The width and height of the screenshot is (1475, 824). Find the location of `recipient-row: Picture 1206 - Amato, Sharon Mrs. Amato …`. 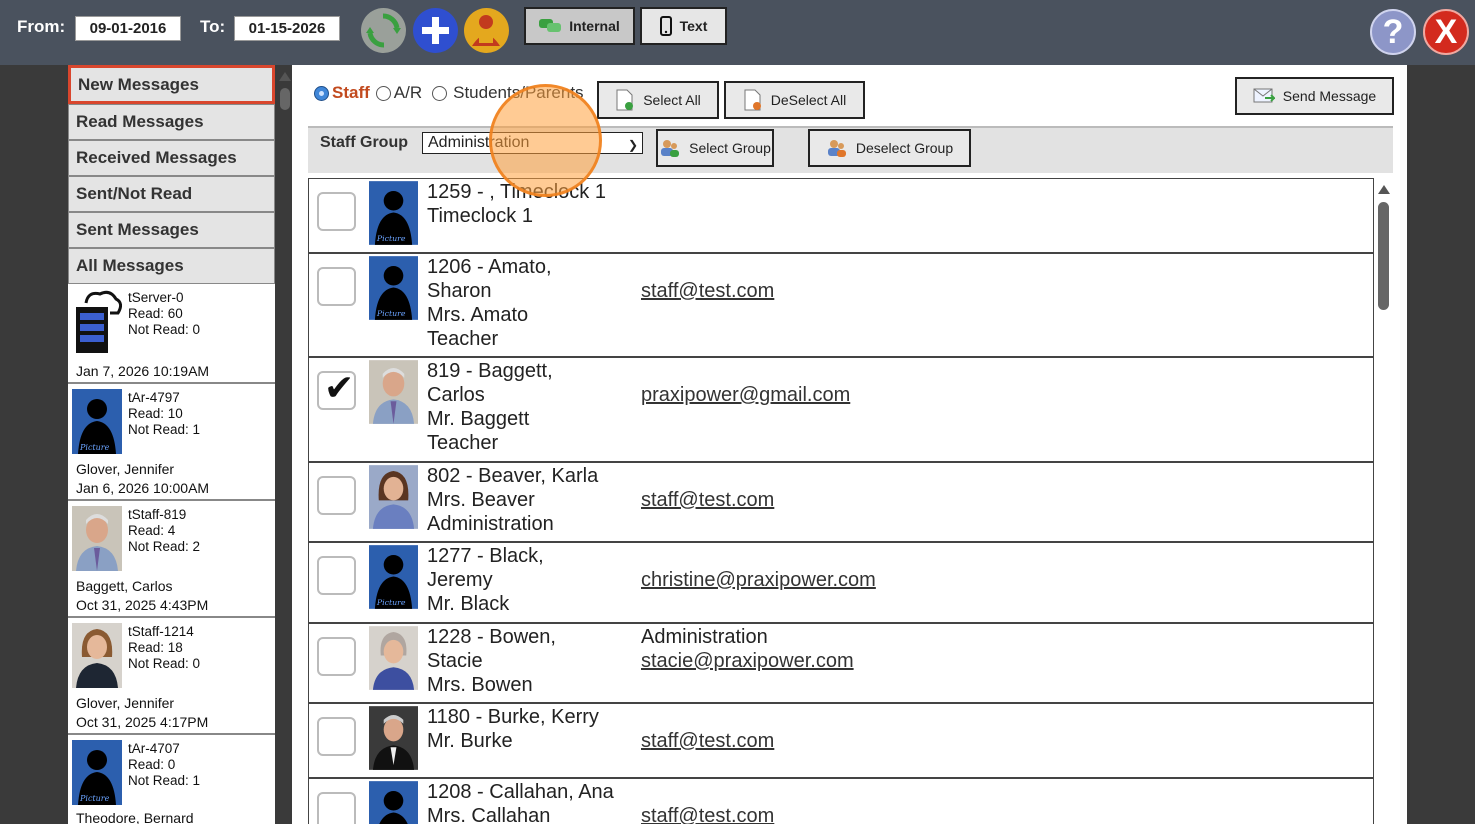

recipient-row: Picture 1206 - Amato, Sharon Mrs. Amato … is located at coordinates (841, 306).